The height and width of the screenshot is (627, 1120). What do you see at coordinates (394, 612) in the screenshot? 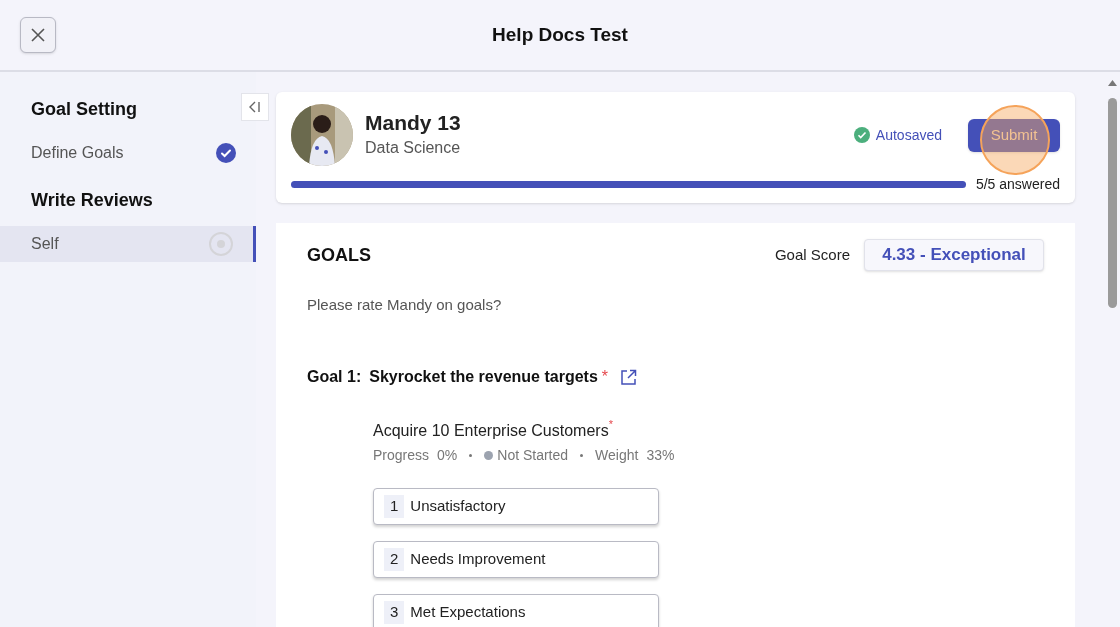
I see `option-number: 3` at bounding box center [394, 612].